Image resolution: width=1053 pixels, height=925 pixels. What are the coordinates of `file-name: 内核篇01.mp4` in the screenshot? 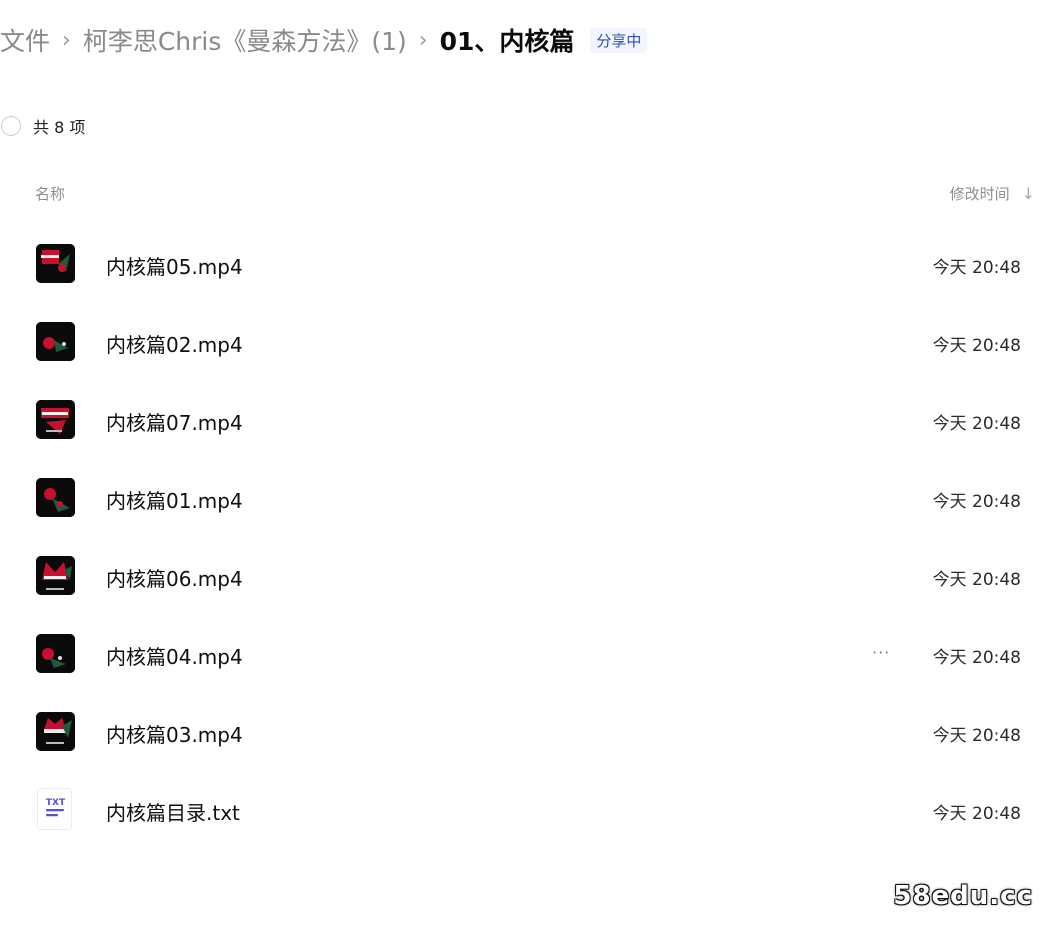 It's located at (174, 499).